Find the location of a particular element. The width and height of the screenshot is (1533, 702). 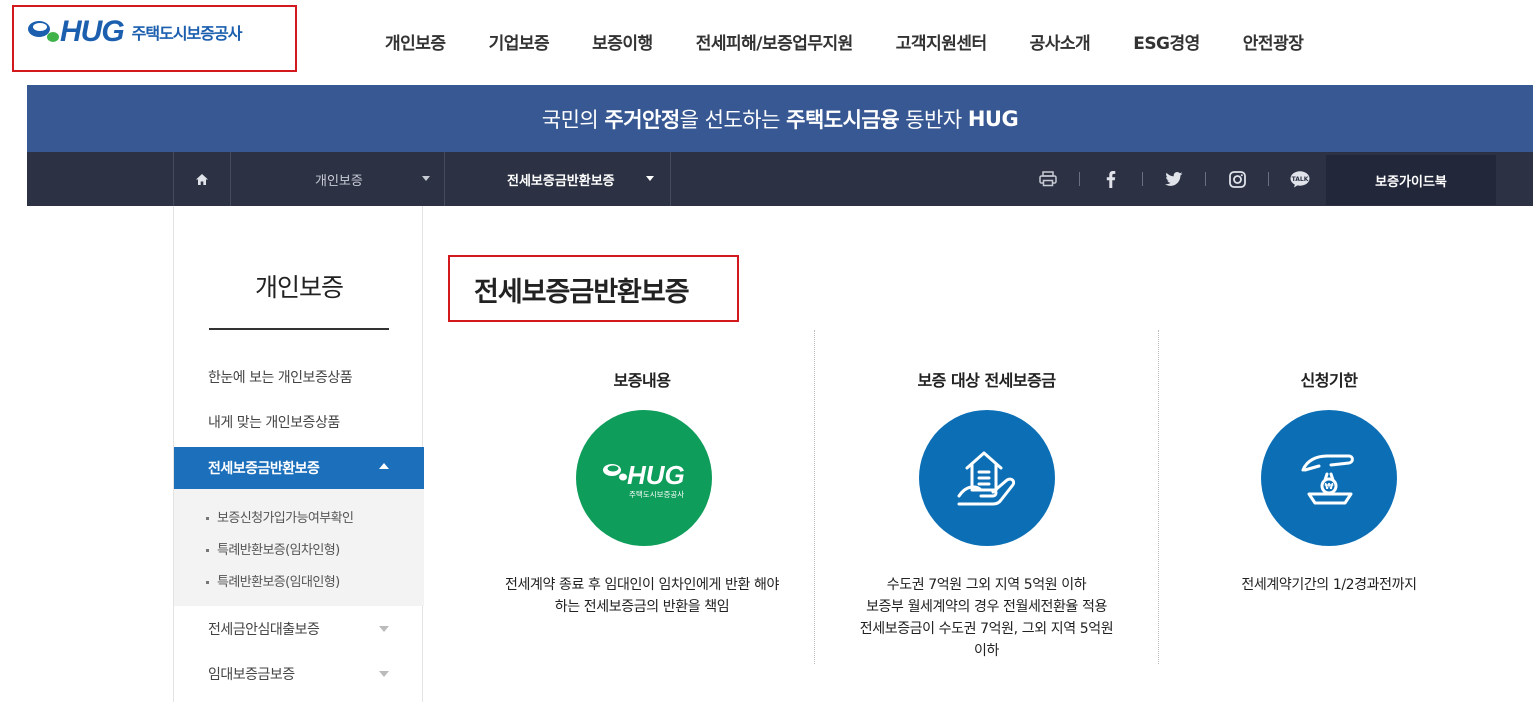

sidebar-item-recommend: 내게 맞는 개인보증상품 is located at coordinates (299, 422).